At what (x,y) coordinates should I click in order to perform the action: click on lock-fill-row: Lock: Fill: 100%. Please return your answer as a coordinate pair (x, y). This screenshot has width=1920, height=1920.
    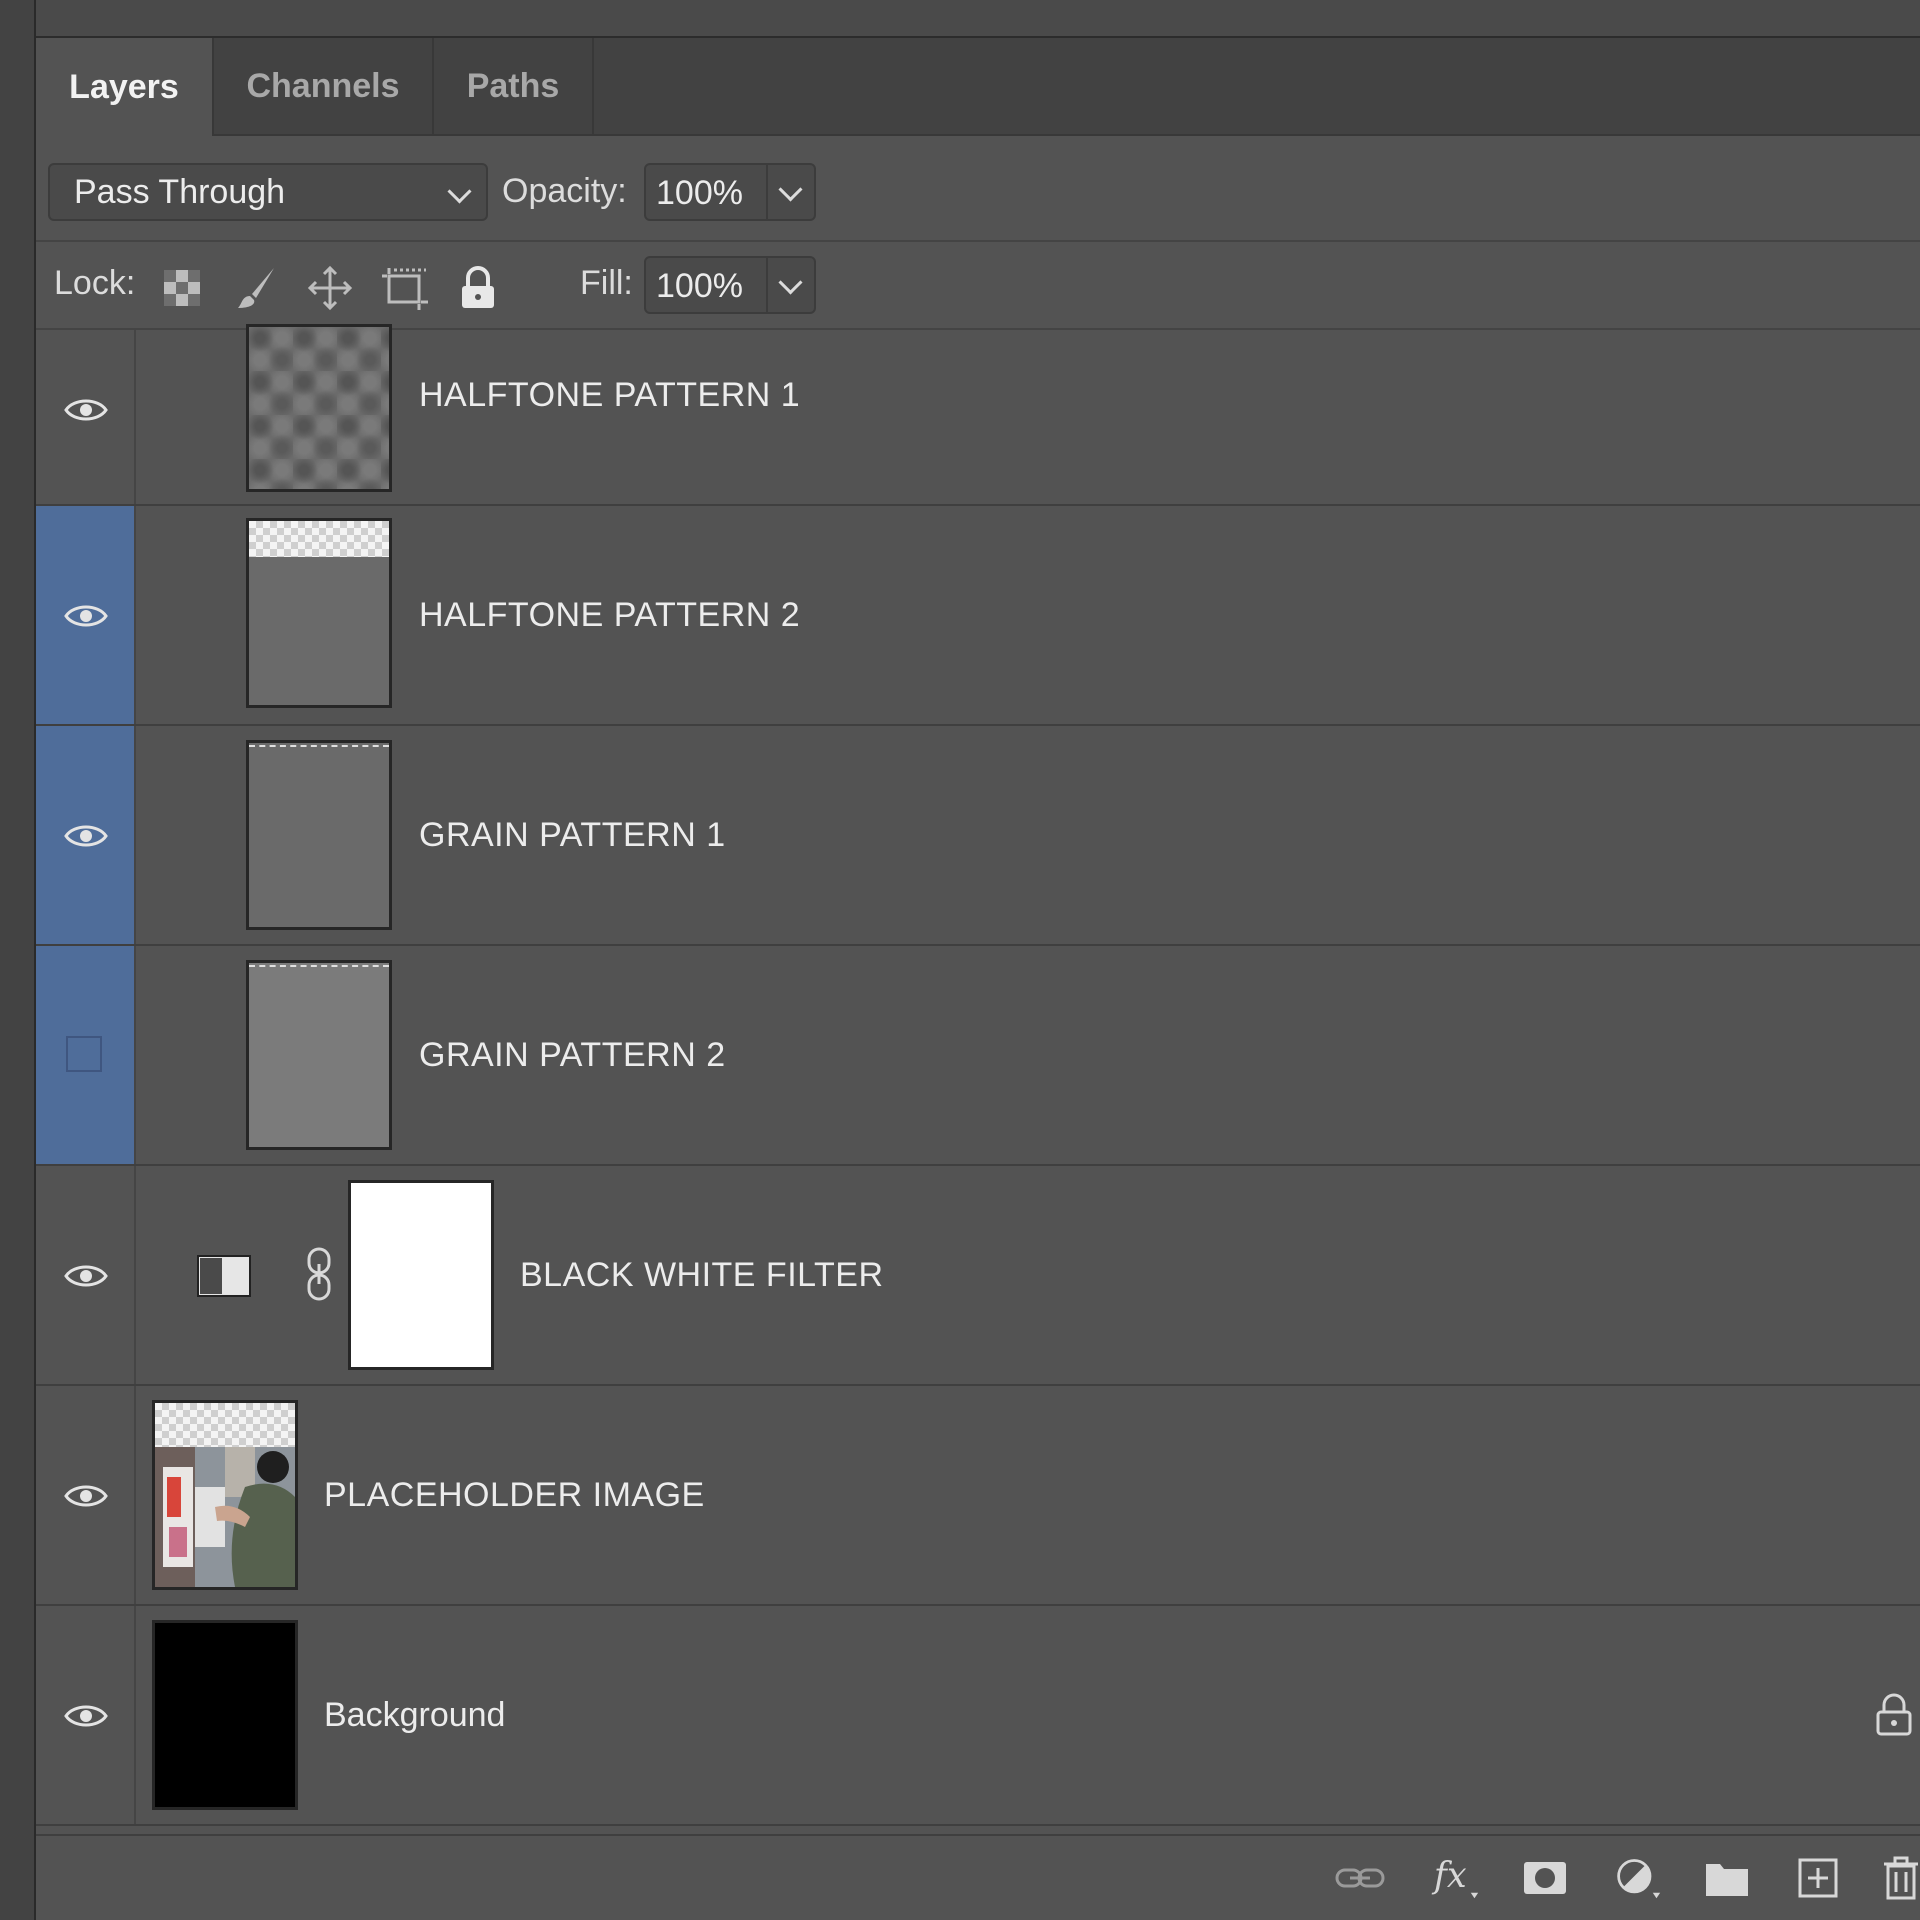
    Looking at the image, I should click on (978, 286).